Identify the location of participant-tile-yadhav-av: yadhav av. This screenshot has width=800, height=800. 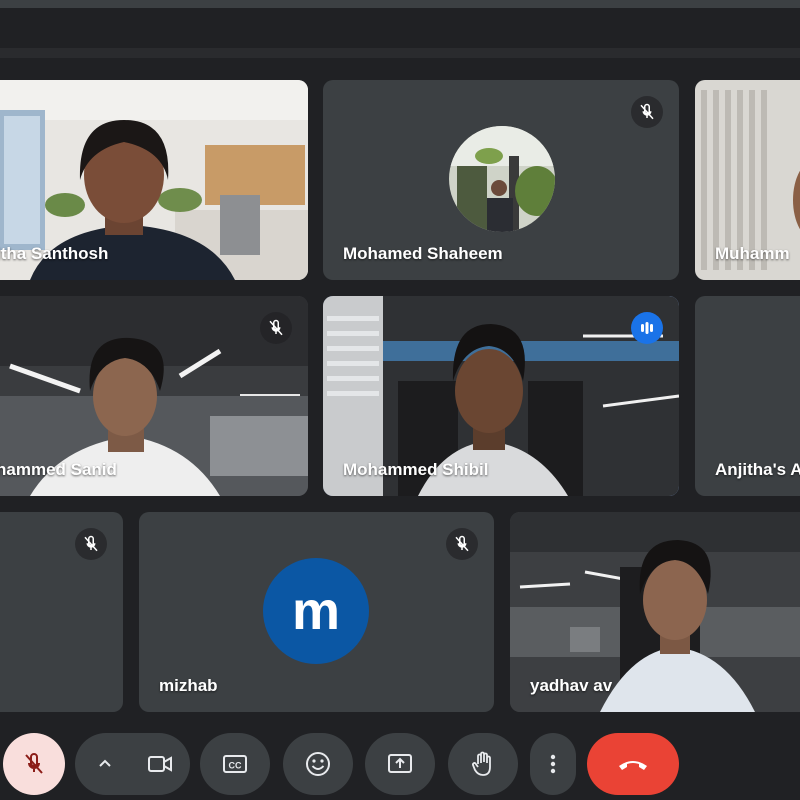
(655, 612).